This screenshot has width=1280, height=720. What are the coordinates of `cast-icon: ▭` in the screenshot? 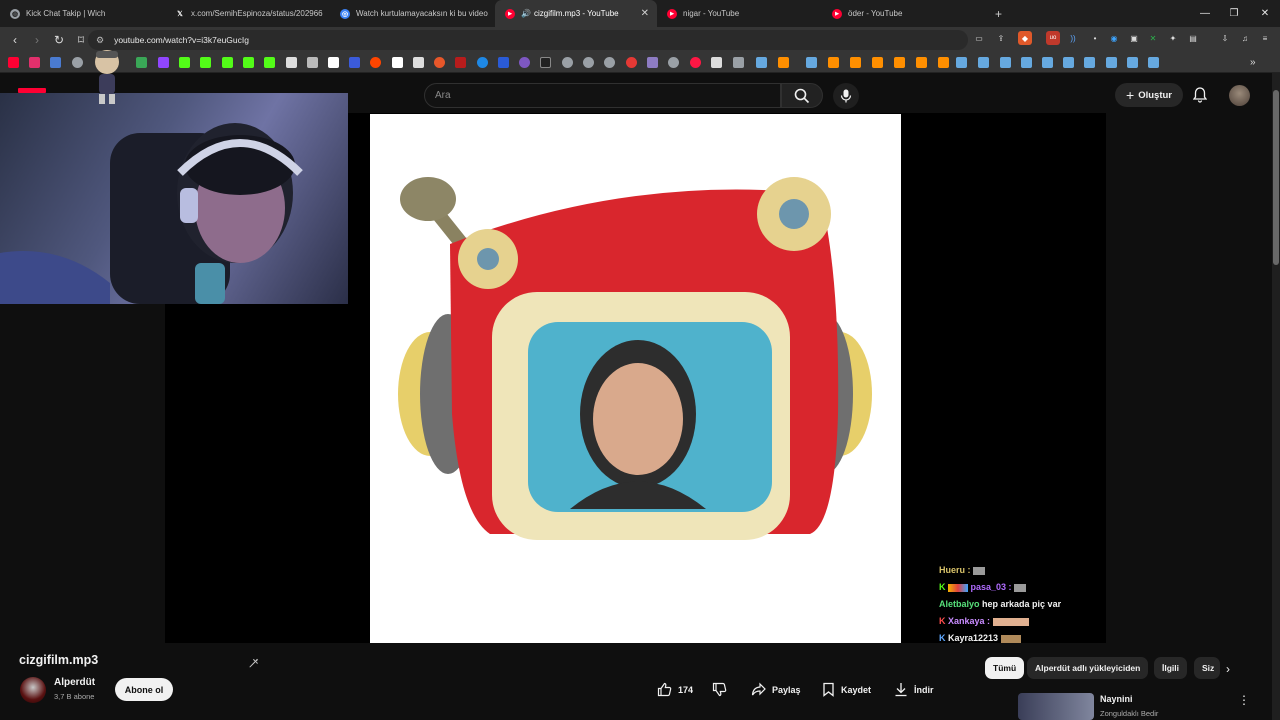 It's located at (979, 38).